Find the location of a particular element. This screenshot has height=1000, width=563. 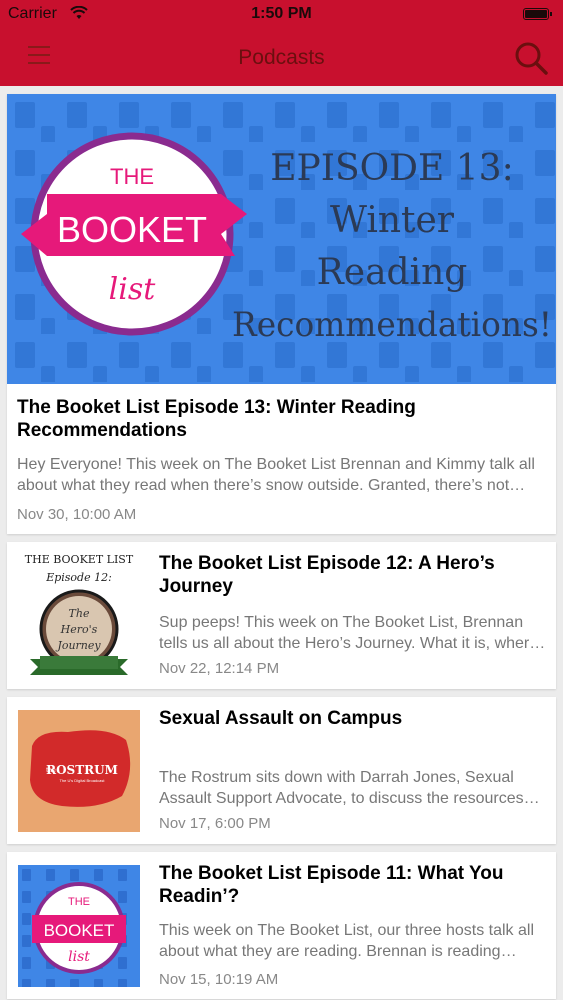

banner-line-1: EPISODE 13: is located at coordinates (391, 168).